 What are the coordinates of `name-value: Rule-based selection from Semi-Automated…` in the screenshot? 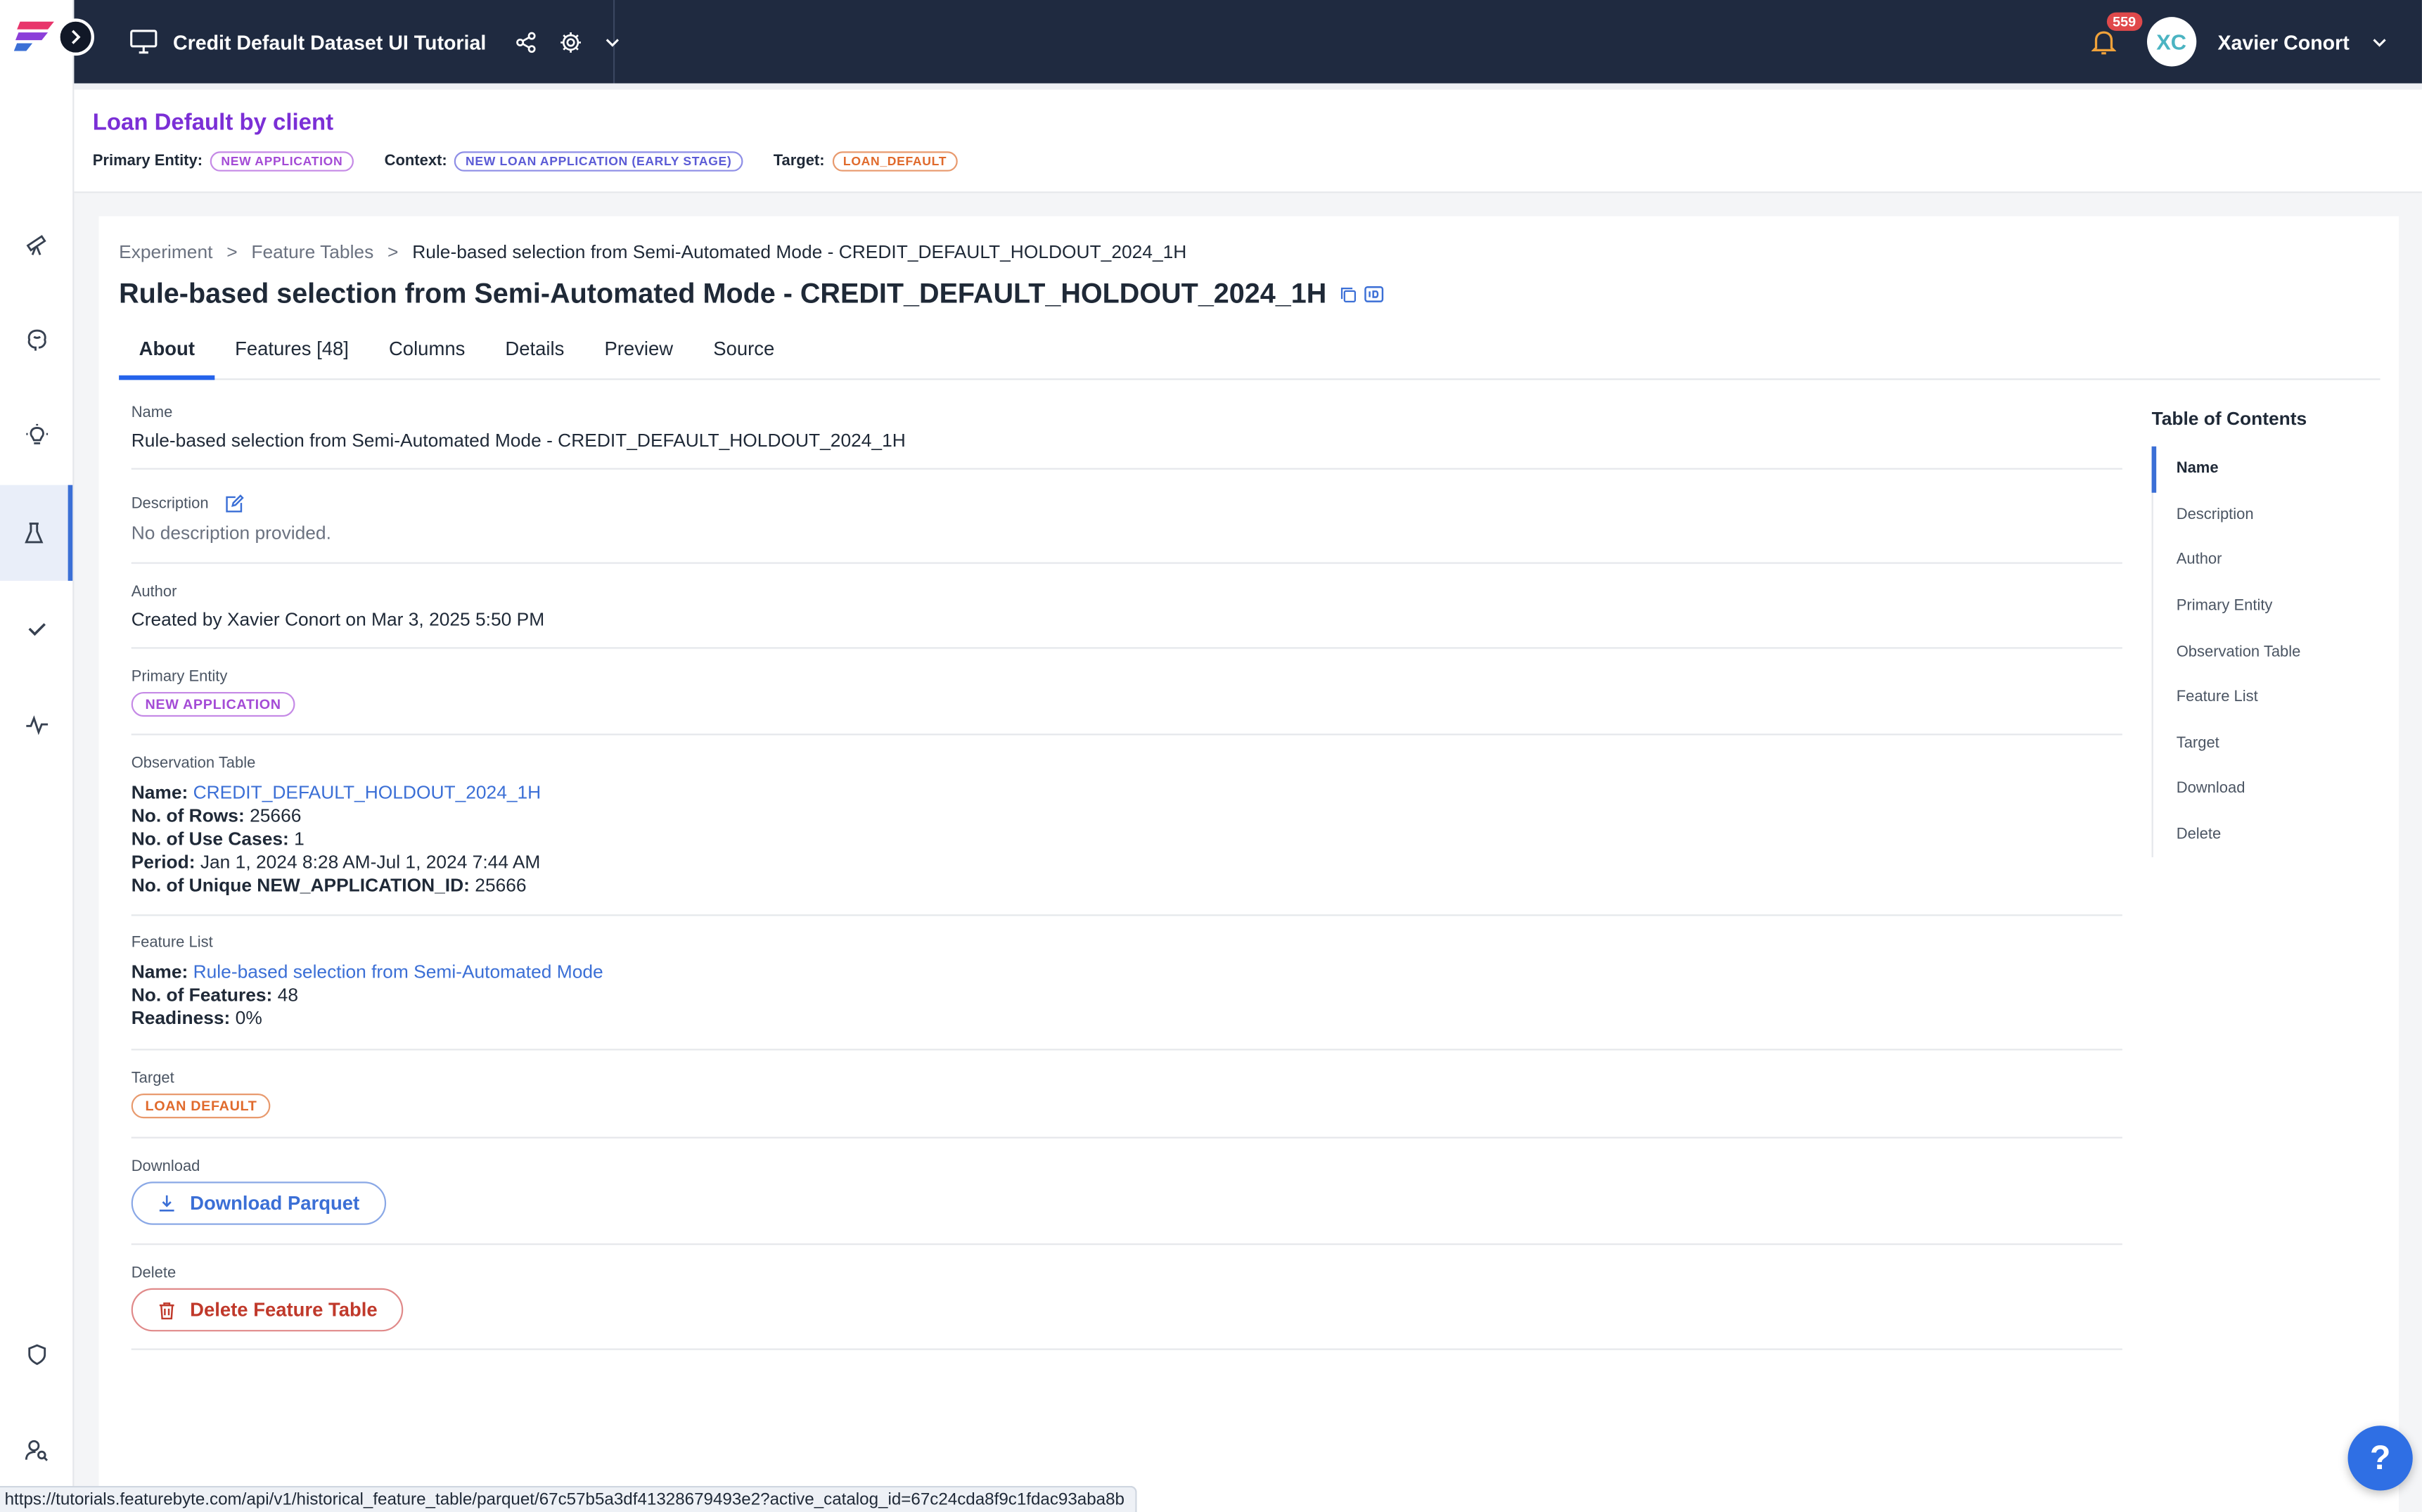 It's located at (518, 440).